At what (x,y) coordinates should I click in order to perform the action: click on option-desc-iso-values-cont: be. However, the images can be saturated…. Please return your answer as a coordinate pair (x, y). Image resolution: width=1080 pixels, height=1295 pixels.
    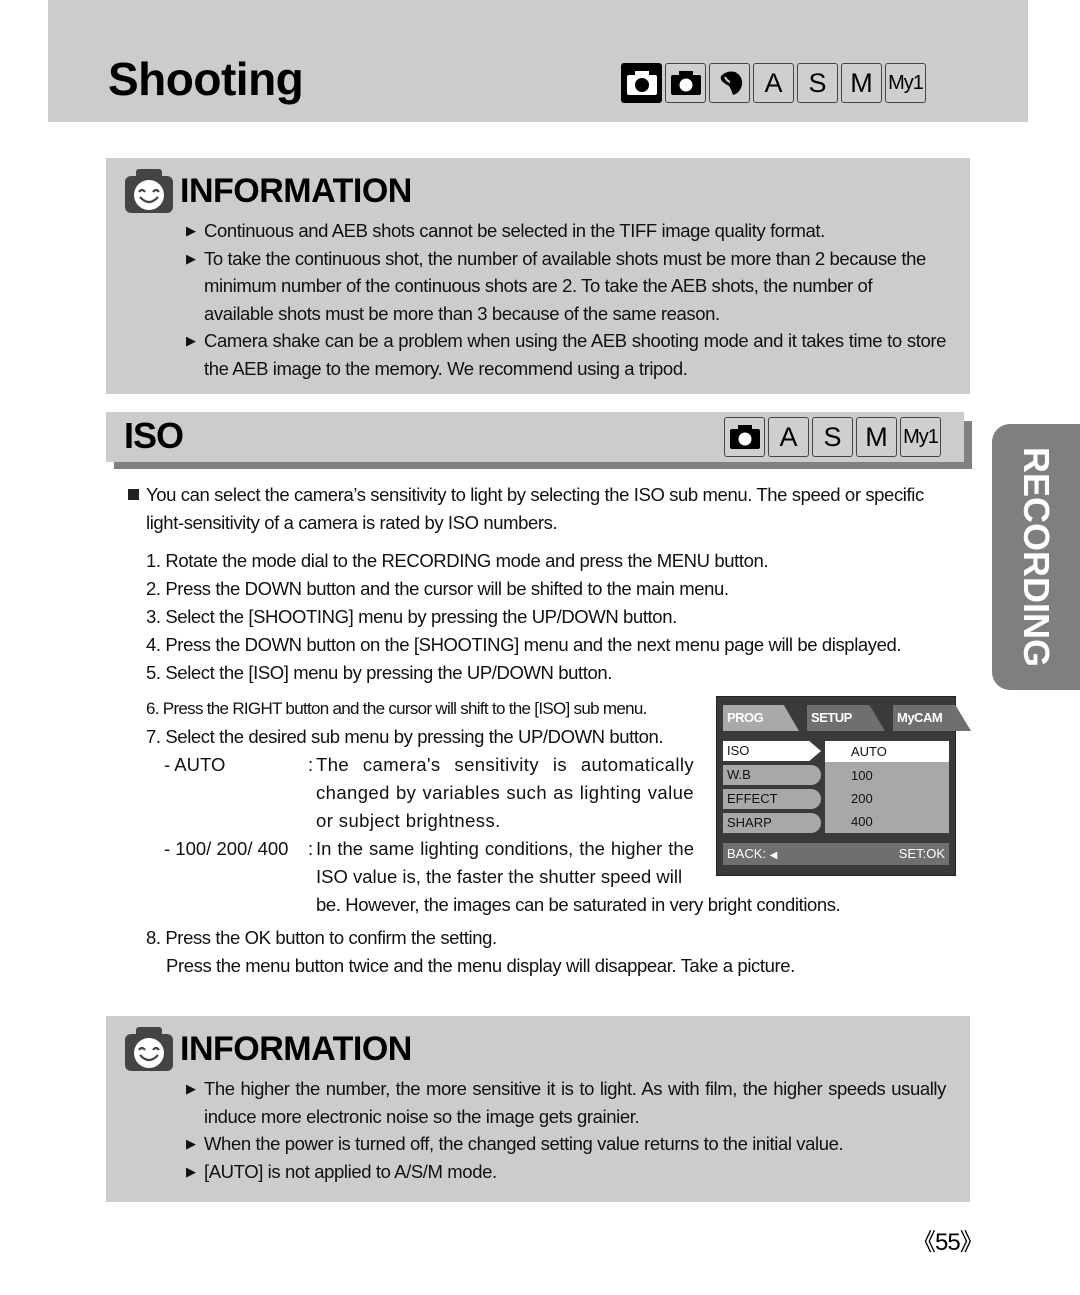
    Looking at the image, I should click on (578, 904).